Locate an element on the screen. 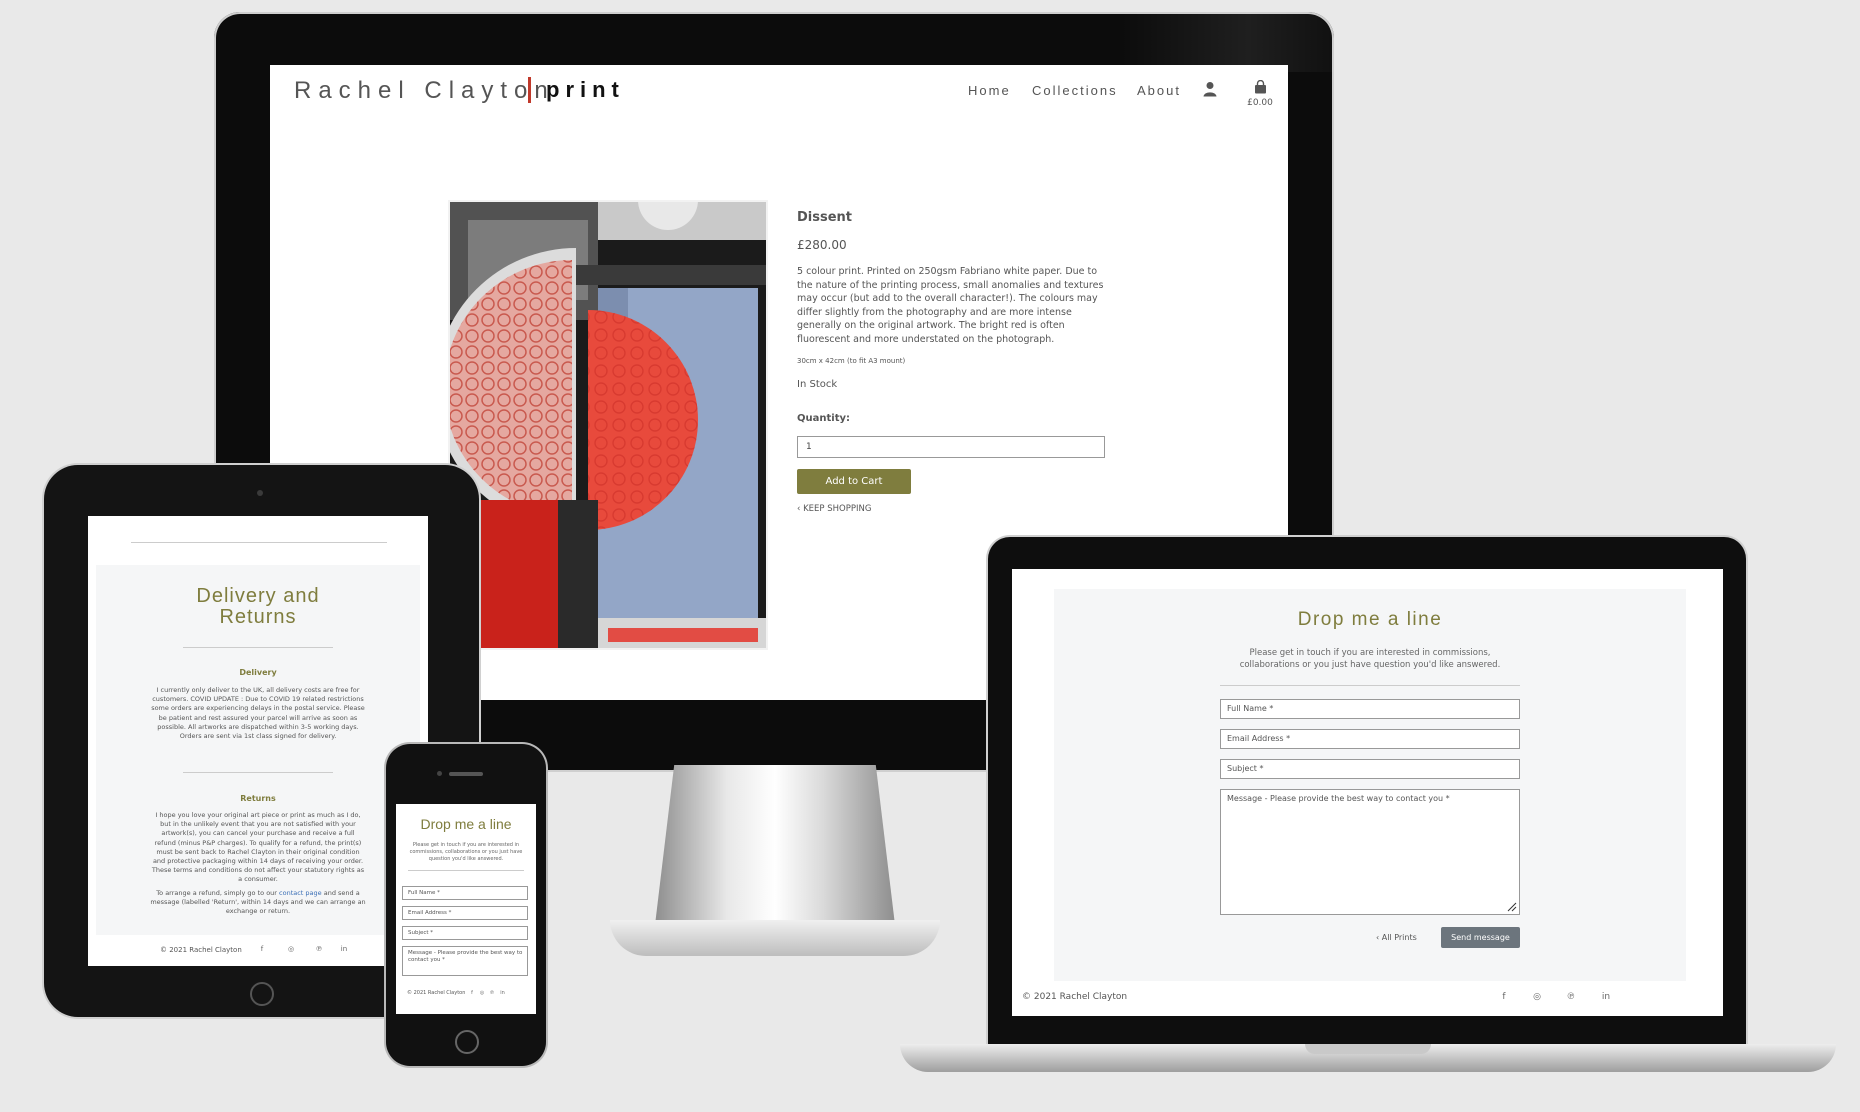 Image resolution: width=1860 pixels, height=1112 pixels. contact-page-link: contact page is located at coordinates (300, 893).